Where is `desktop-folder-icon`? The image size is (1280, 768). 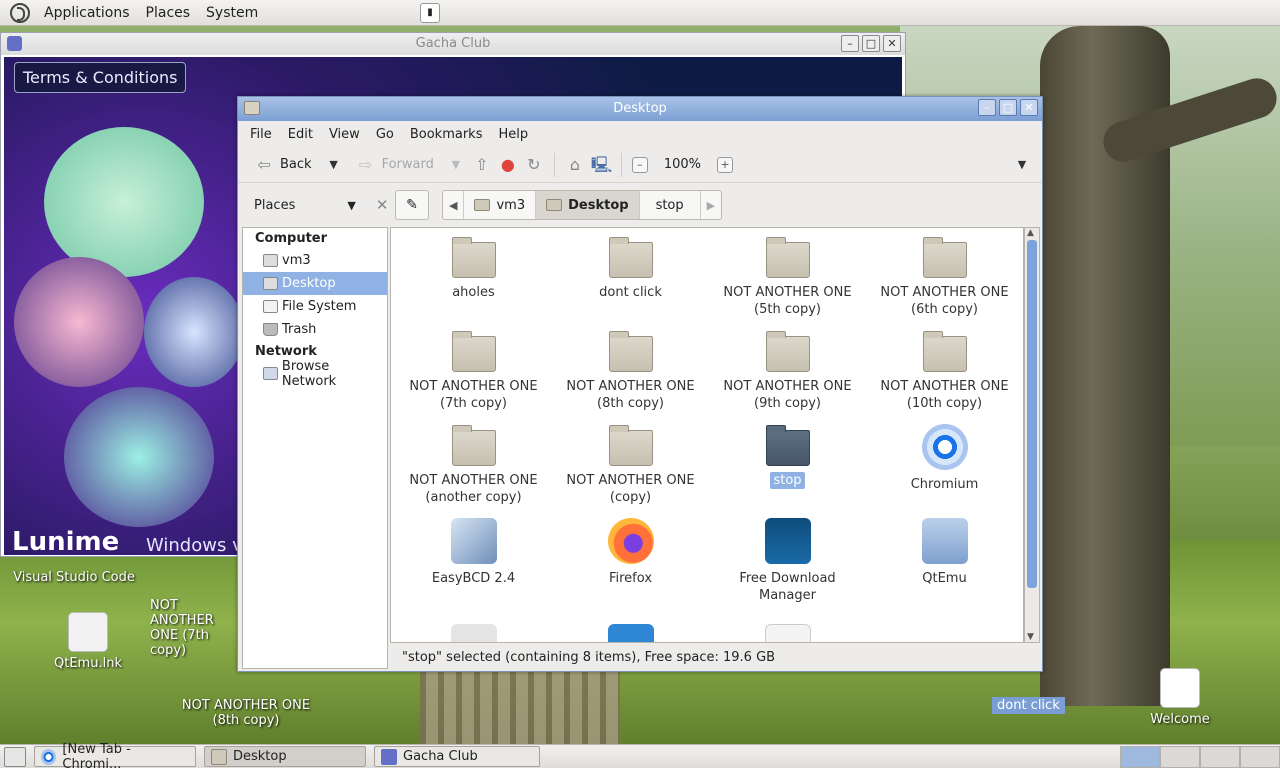 desktop-folder-icon is located at coordinates (270, 283).